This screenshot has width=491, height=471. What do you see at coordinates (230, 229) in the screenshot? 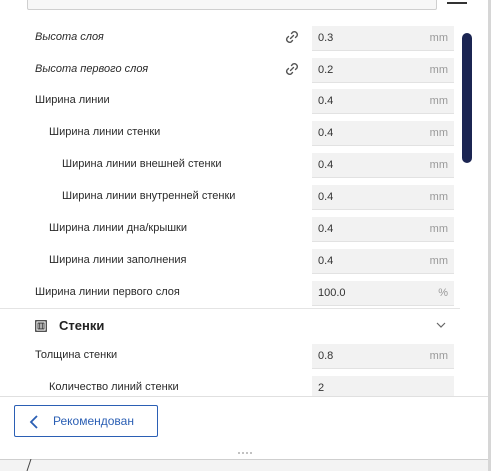
I see `setting-row-top-bottom-line-width: Ширина линии дна/крышки 0.4 mm` at bounding box center [230, 229].